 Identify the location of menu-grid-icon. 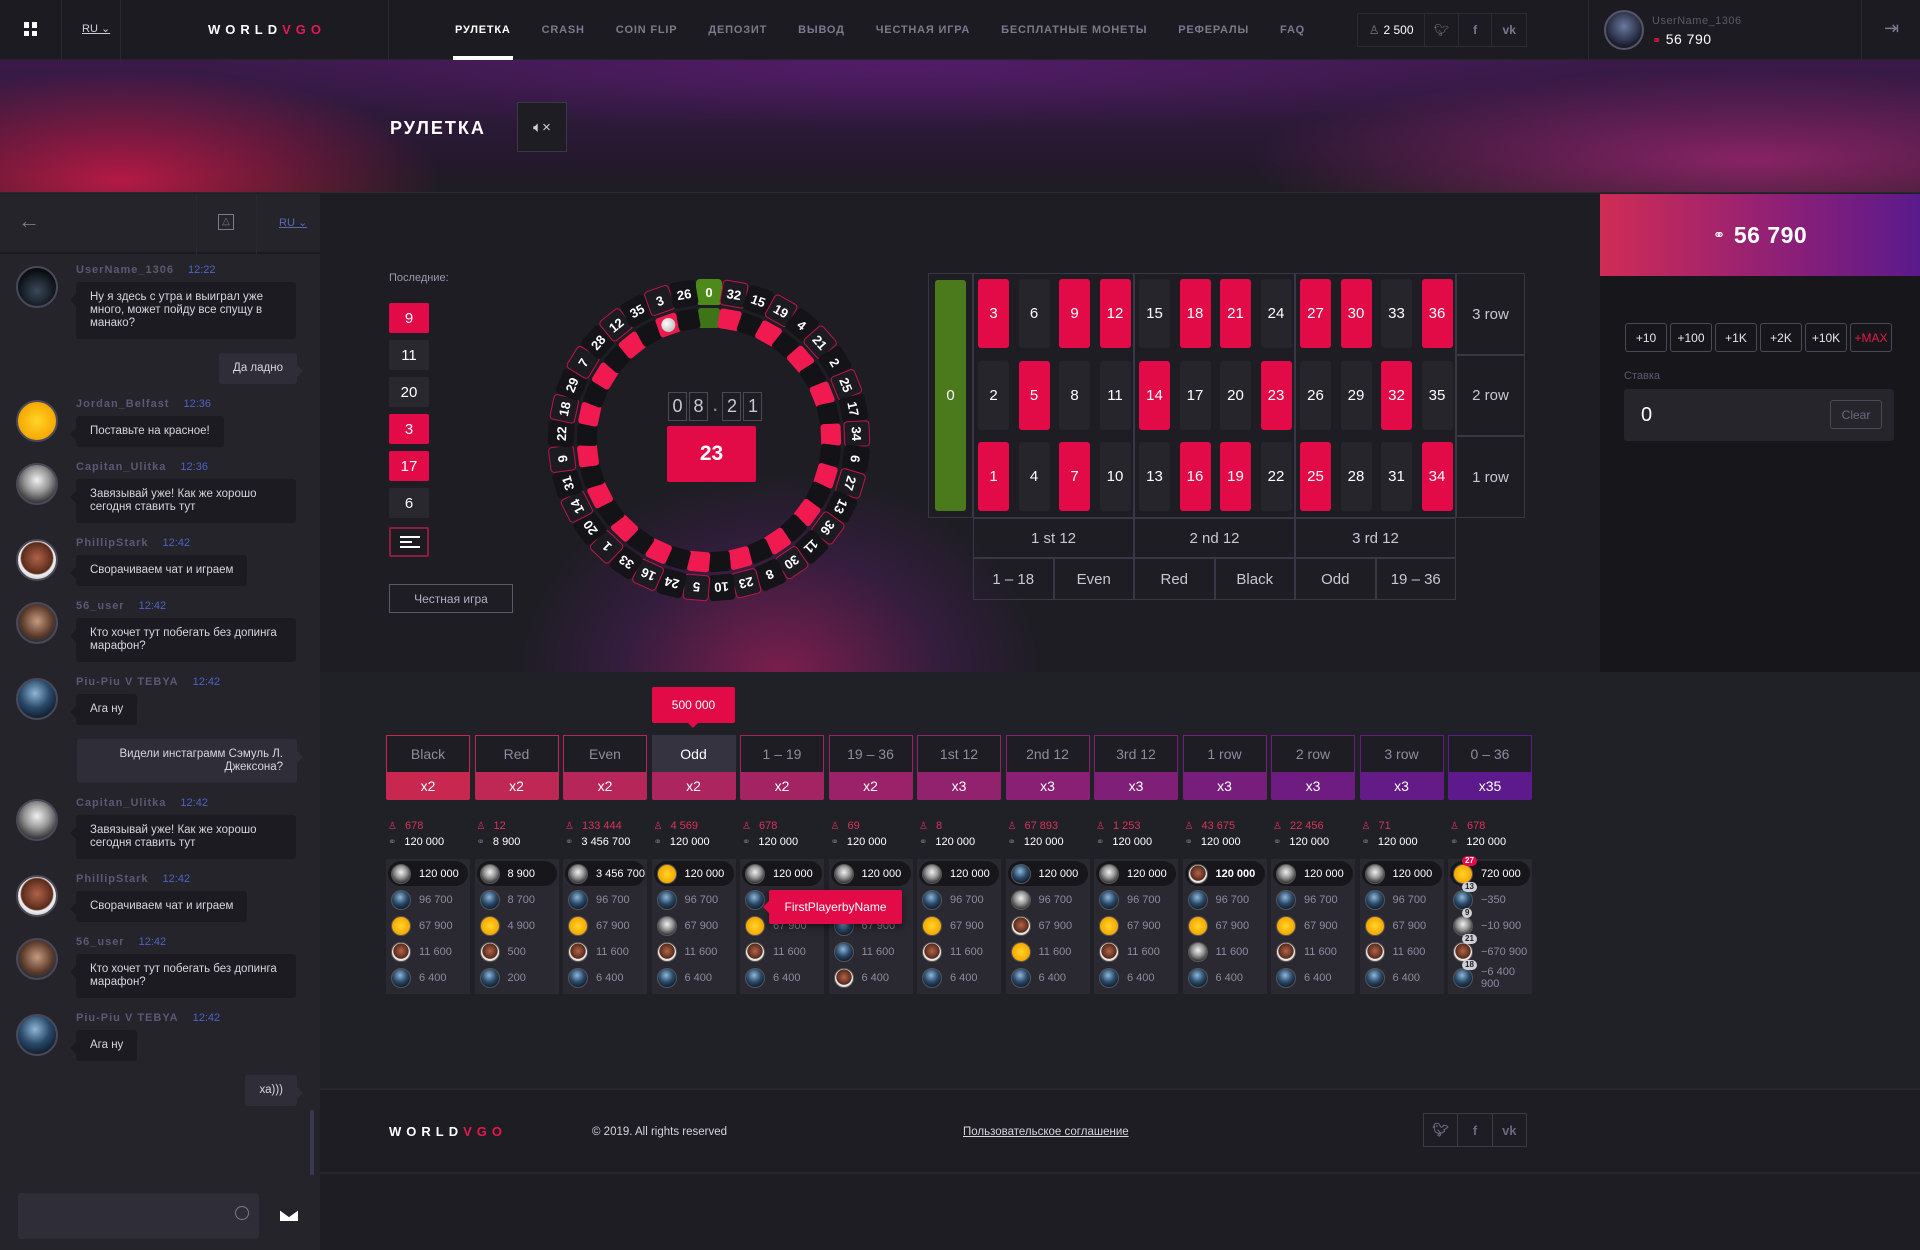
(31, 29).